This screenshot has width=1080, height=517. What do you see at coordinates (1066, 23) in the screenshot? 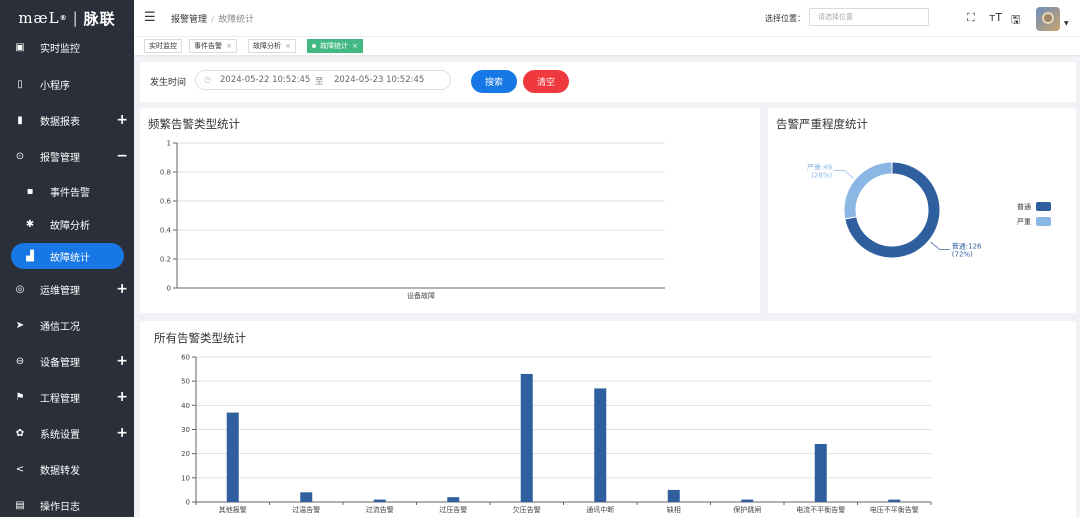
I see `avatar-dropdown-caret-icon: ▼` at bounding box center [1066, 23].